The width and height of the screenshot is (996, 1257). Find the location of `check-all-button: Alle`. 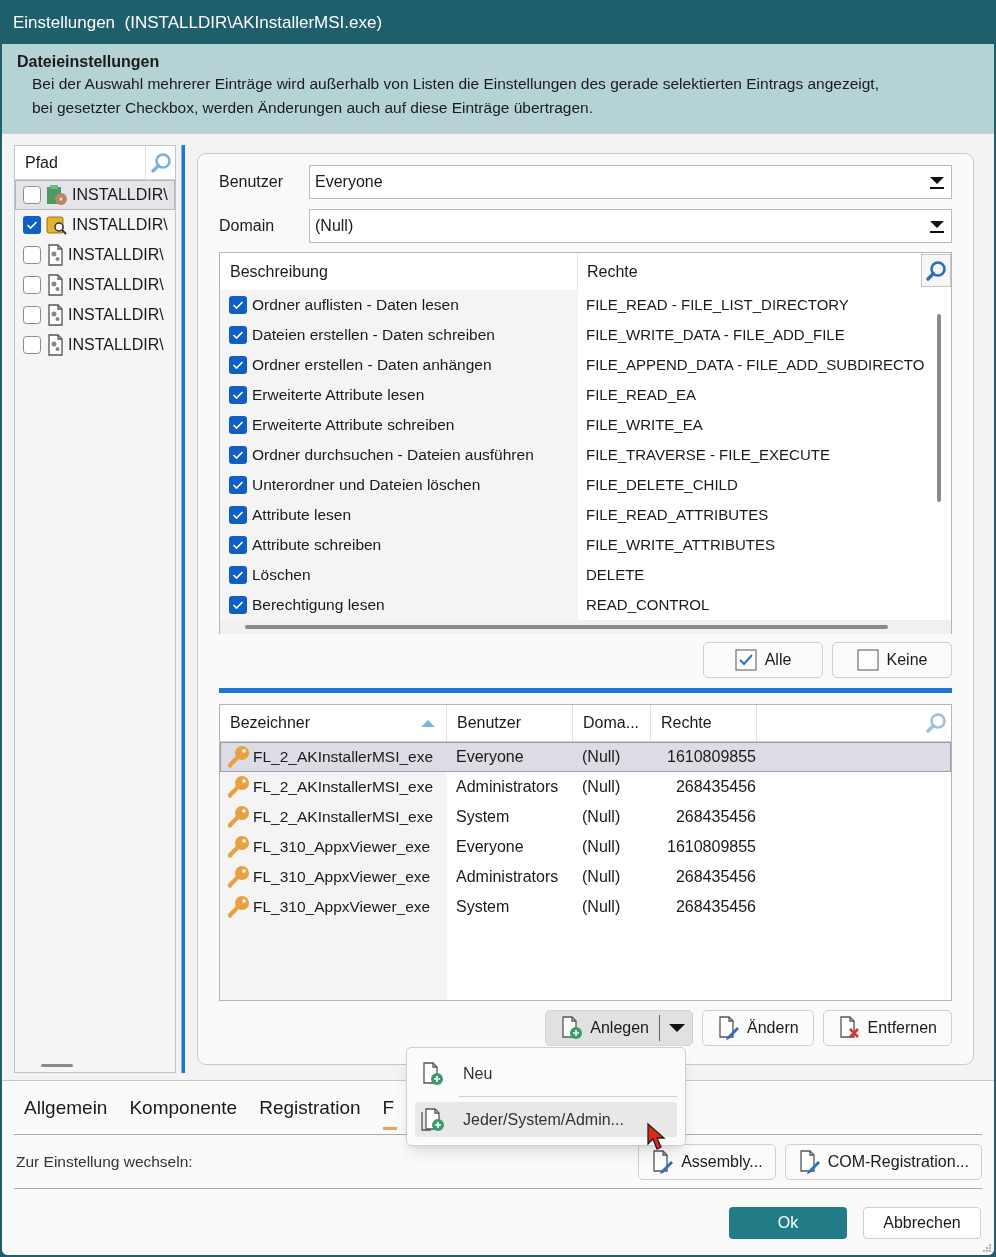

check-all-button: Alle is located at coordinates (763, 660).